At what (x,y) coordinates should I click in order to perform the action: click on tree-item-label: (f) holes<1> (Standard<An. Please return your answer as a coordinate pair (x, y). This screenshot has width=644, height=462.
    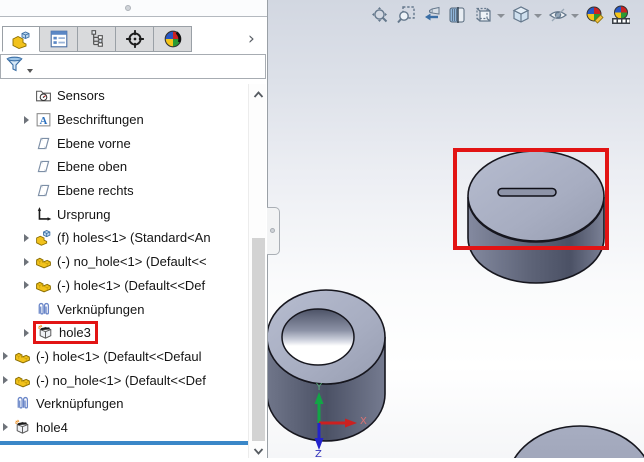
    Looking at the image, I should click on (134, 238).